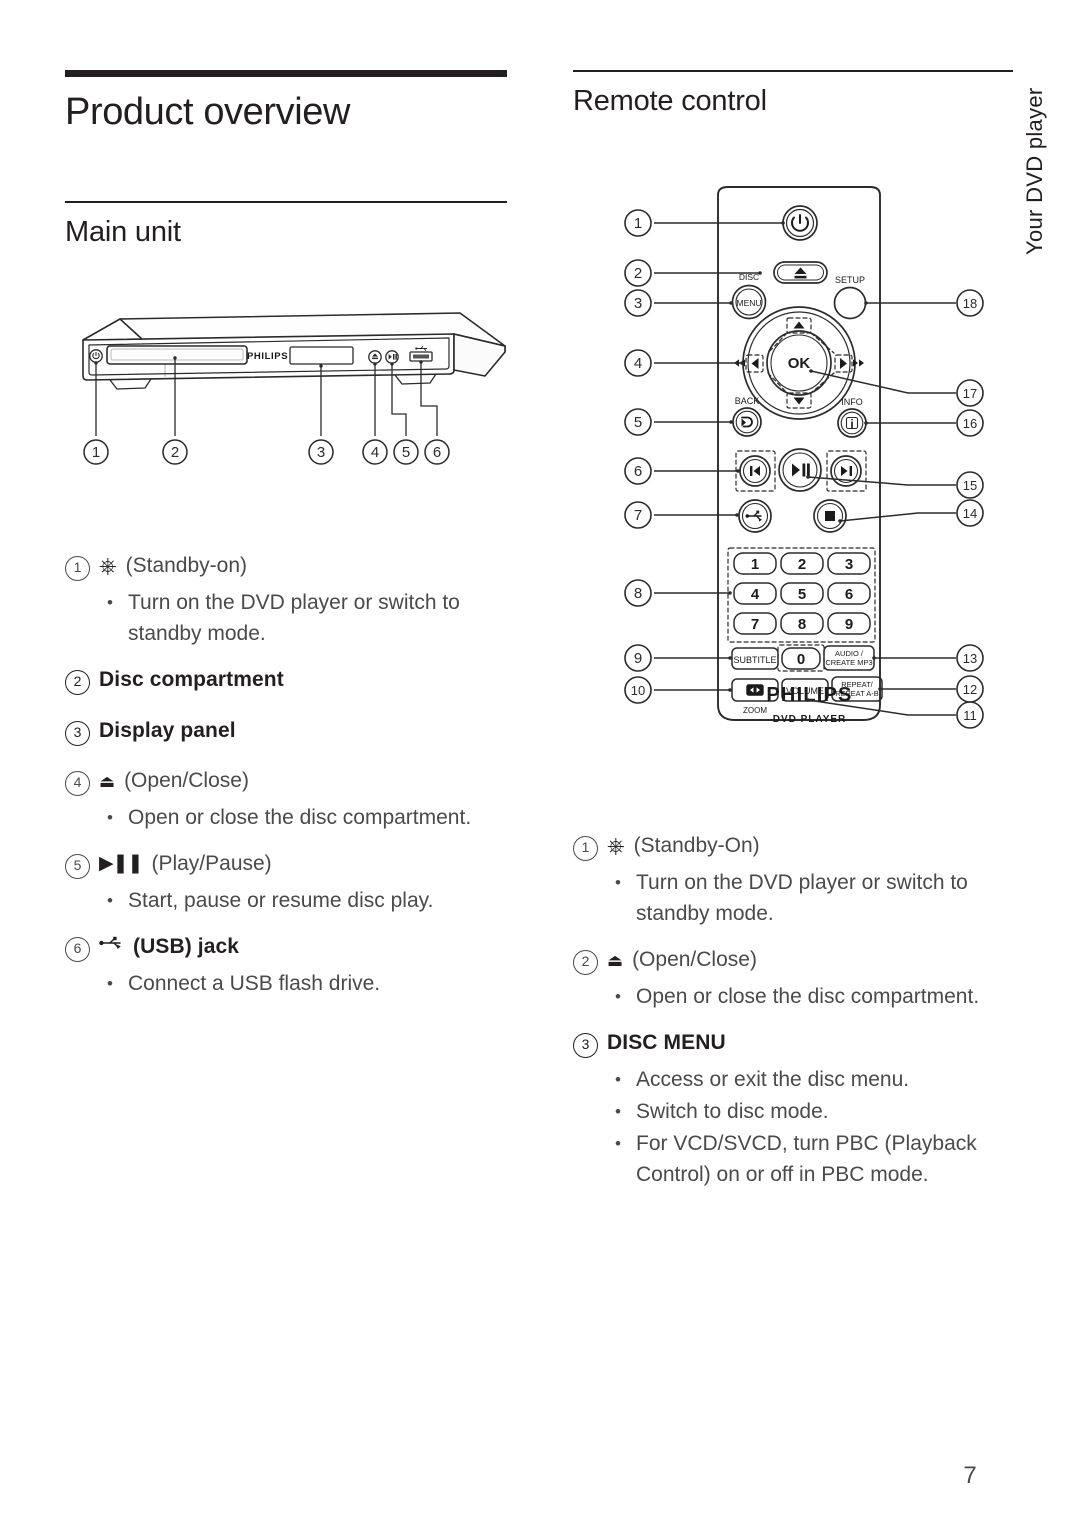  I want to click on title-rule, so click(286, 73).